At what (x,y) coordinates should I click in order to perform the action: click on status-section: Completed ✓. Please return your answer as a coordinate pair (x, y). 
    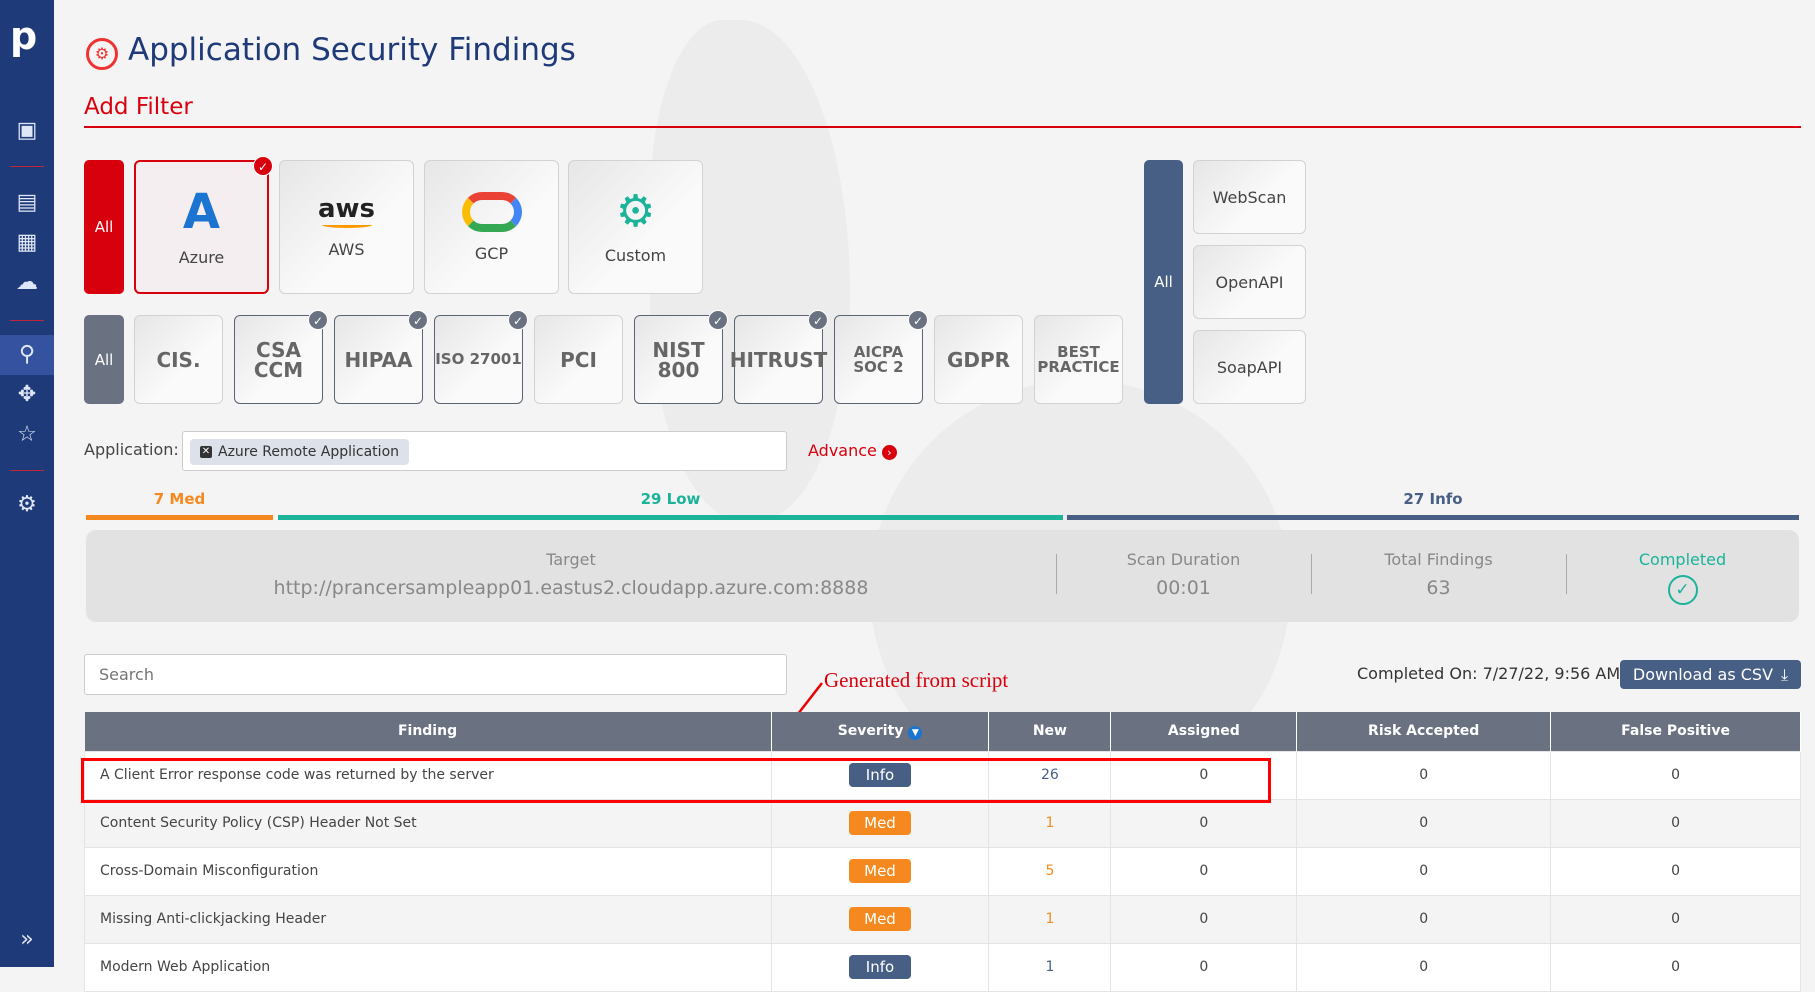
    Looking at the image, I should click on (1682, 577).